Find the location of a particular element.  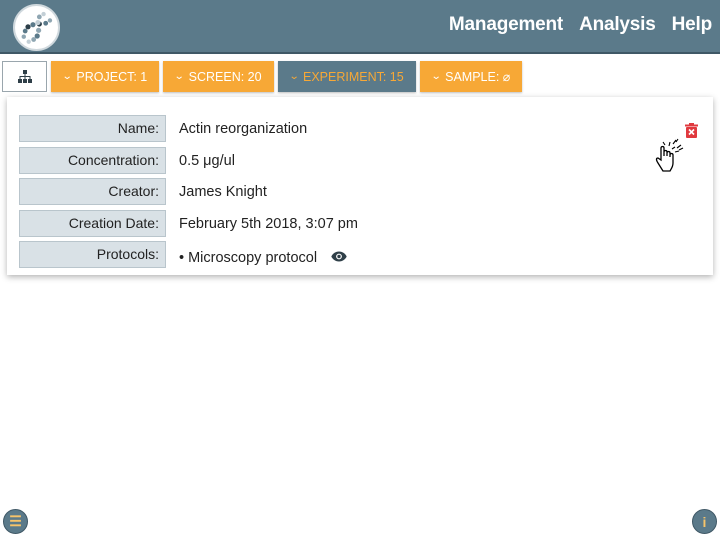

nav-help: Help is located at coordinates (692, 25).